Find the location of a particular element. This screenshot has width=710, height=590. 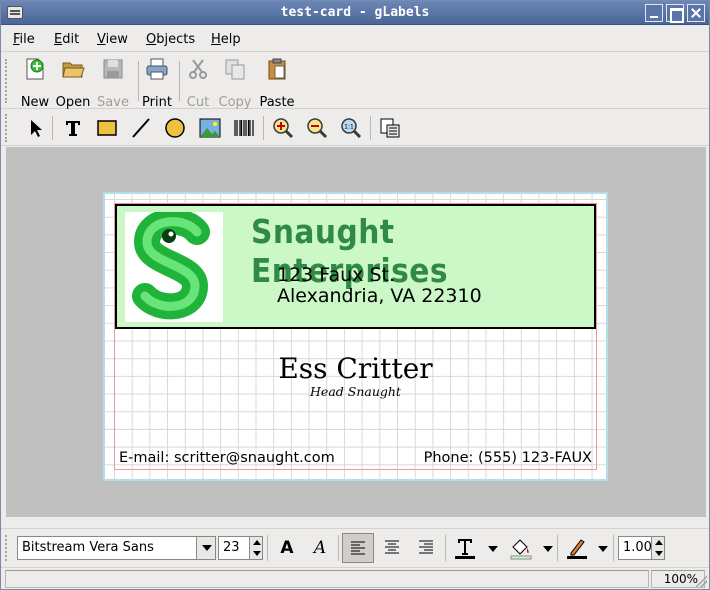

line-width-field: 1.00 is located at coordinates (636, 548).